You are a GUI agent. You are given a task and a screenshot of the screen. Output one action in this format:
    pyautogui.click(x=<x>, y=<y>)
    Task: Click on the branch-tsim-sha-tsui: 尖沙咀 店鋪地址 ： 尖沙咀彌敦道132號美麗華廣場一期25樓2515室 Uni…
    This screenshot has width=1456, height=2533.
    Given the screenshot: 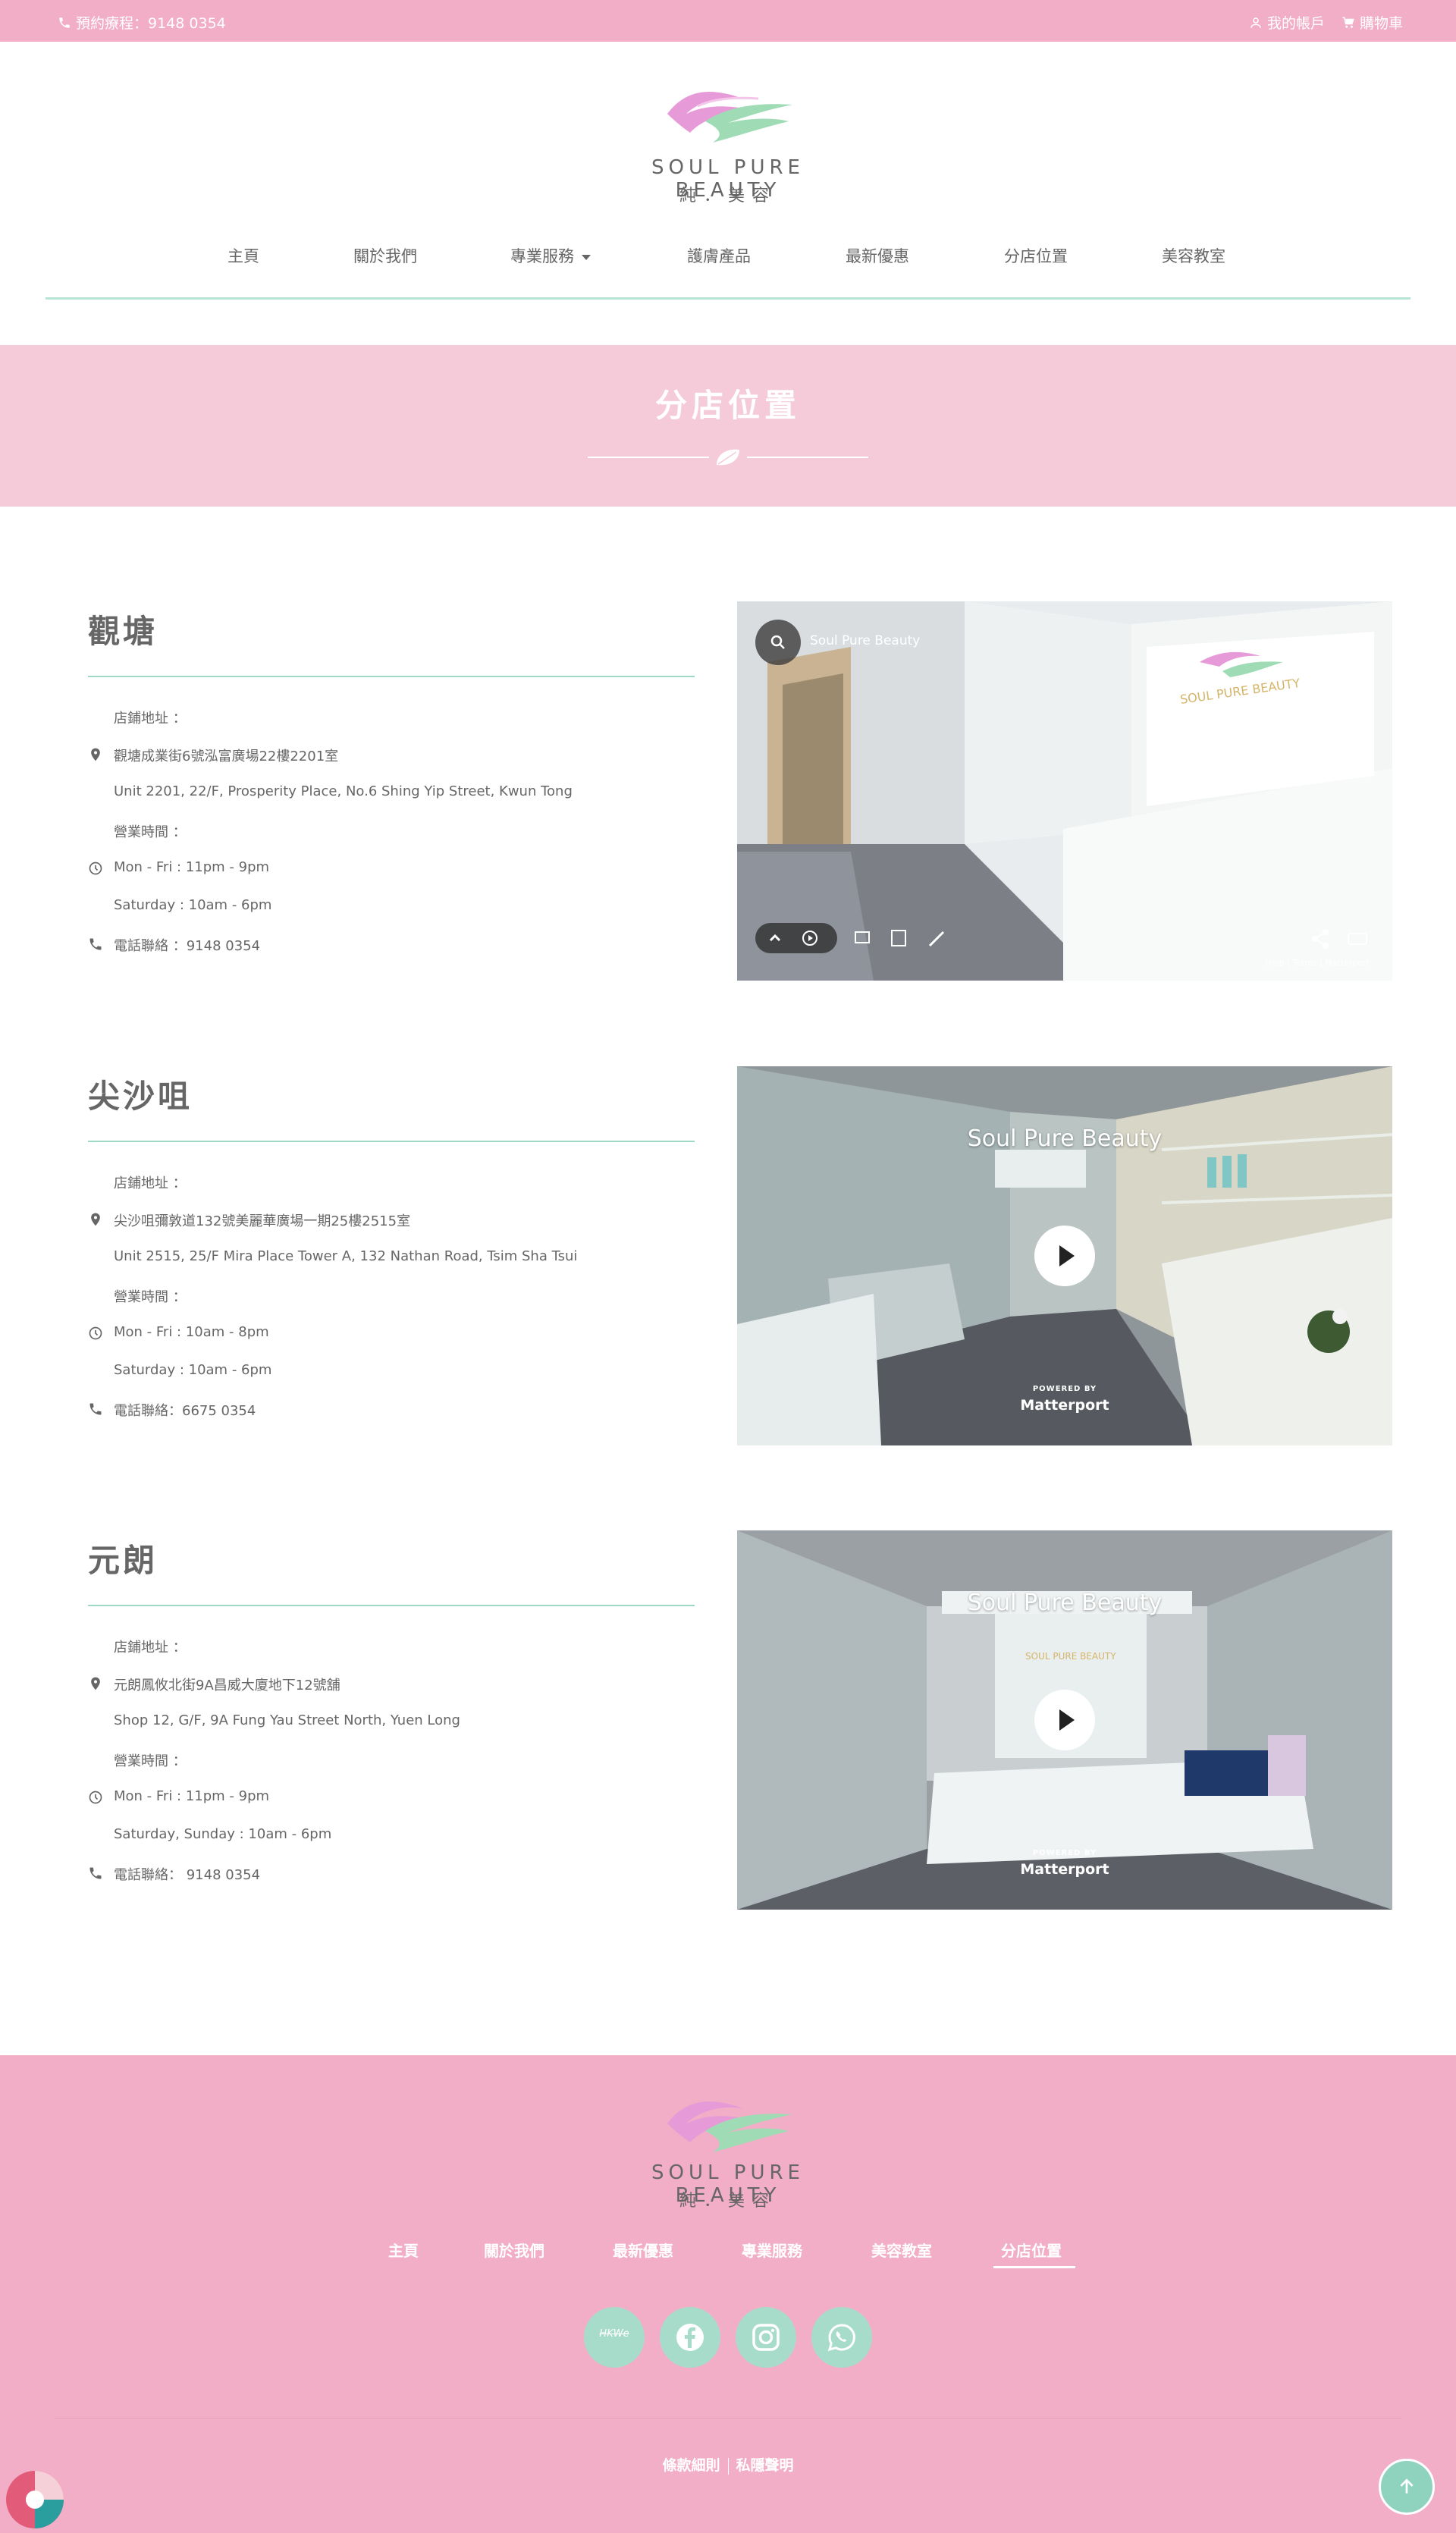 What is the action you would take?
    pyautogui.click(x=728, y=1255)
    